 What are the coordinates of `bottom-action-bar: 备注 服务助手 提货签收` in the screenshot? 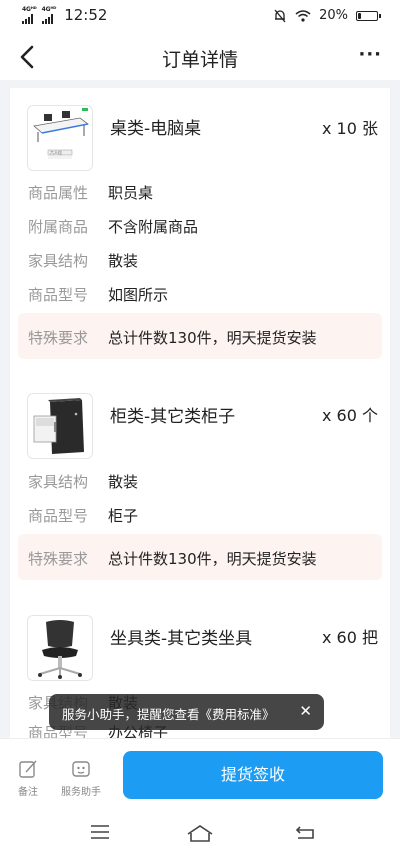 It's located at (200, 774).